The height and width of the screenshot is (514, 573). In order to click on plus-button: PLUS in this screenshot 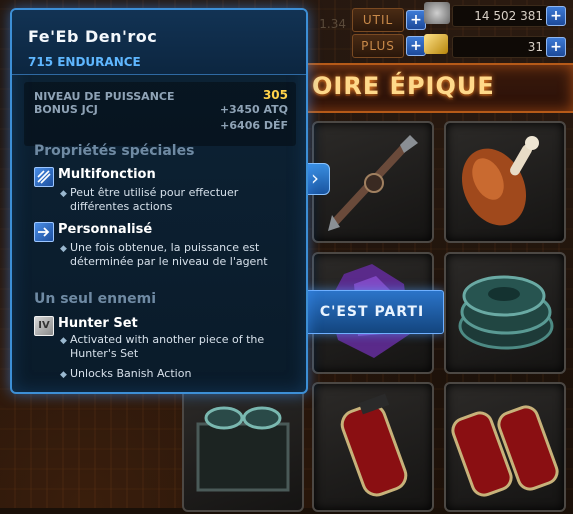, I will do `click(378, 46)`.